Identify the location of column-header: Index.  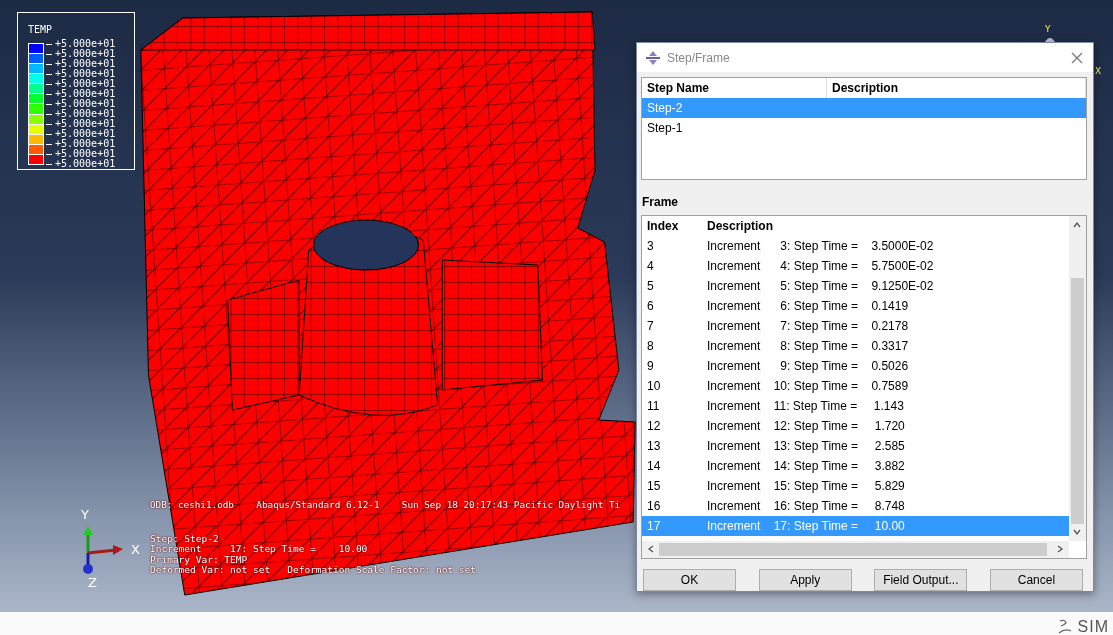
(672, 226).